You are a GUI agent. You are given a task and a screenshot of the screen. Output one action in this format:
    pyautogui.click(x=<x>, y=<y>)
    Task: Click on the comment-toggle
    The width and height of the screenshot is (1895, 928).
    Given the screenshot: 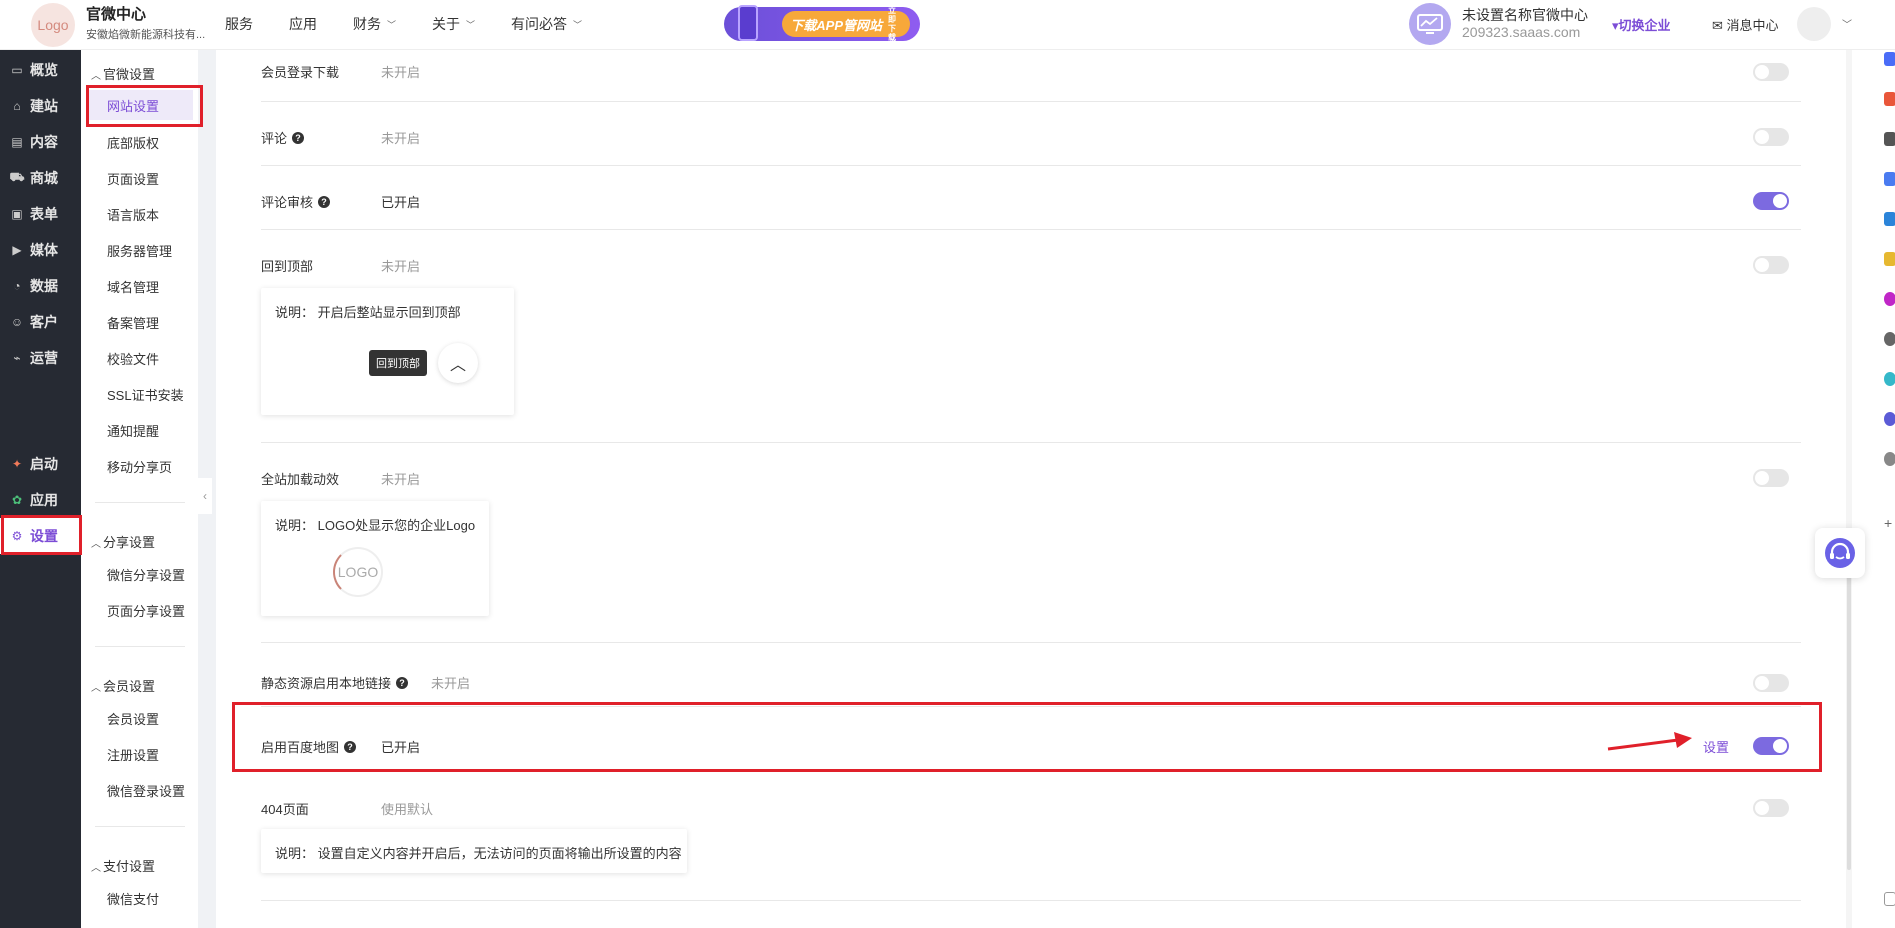 What is the action you would take?
    pyautogui.click(x=1771, y=137)
    